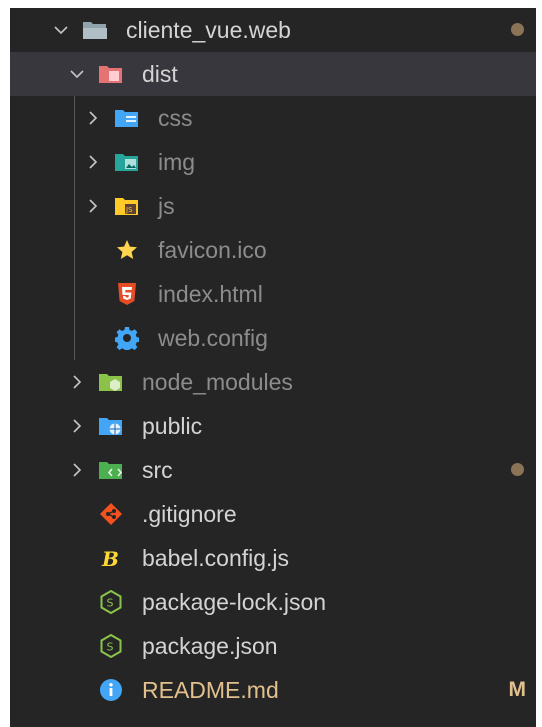 The height and width of the screenshot is (727, 542). What do you see at coordinates (208, 30) in the screenshot?
I see `root-folder-label: cliente_vue.web` at bounding box center [208, 30].